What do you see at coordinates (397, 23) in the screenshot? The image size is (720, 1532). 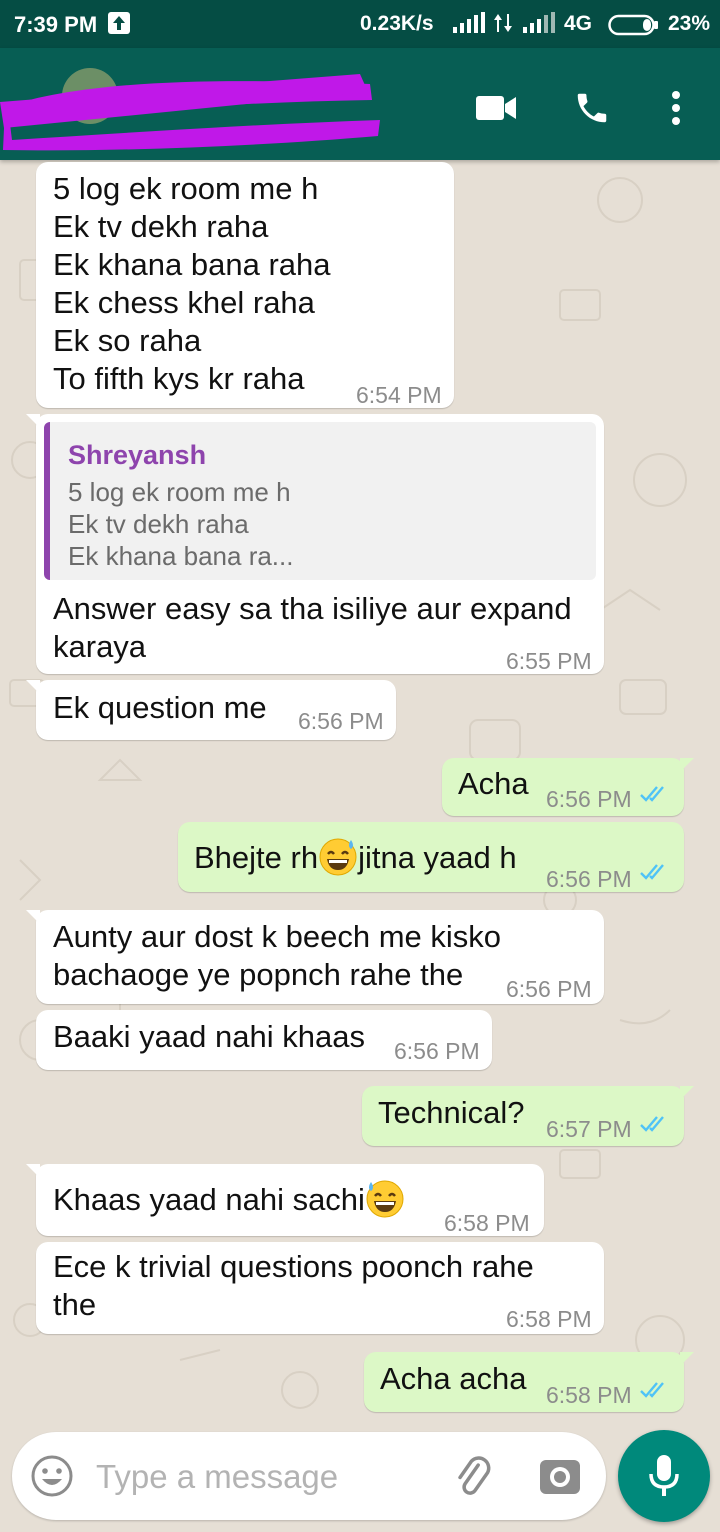 I see `network-speed: 0.23K/s` at bounding box center [397, 23].